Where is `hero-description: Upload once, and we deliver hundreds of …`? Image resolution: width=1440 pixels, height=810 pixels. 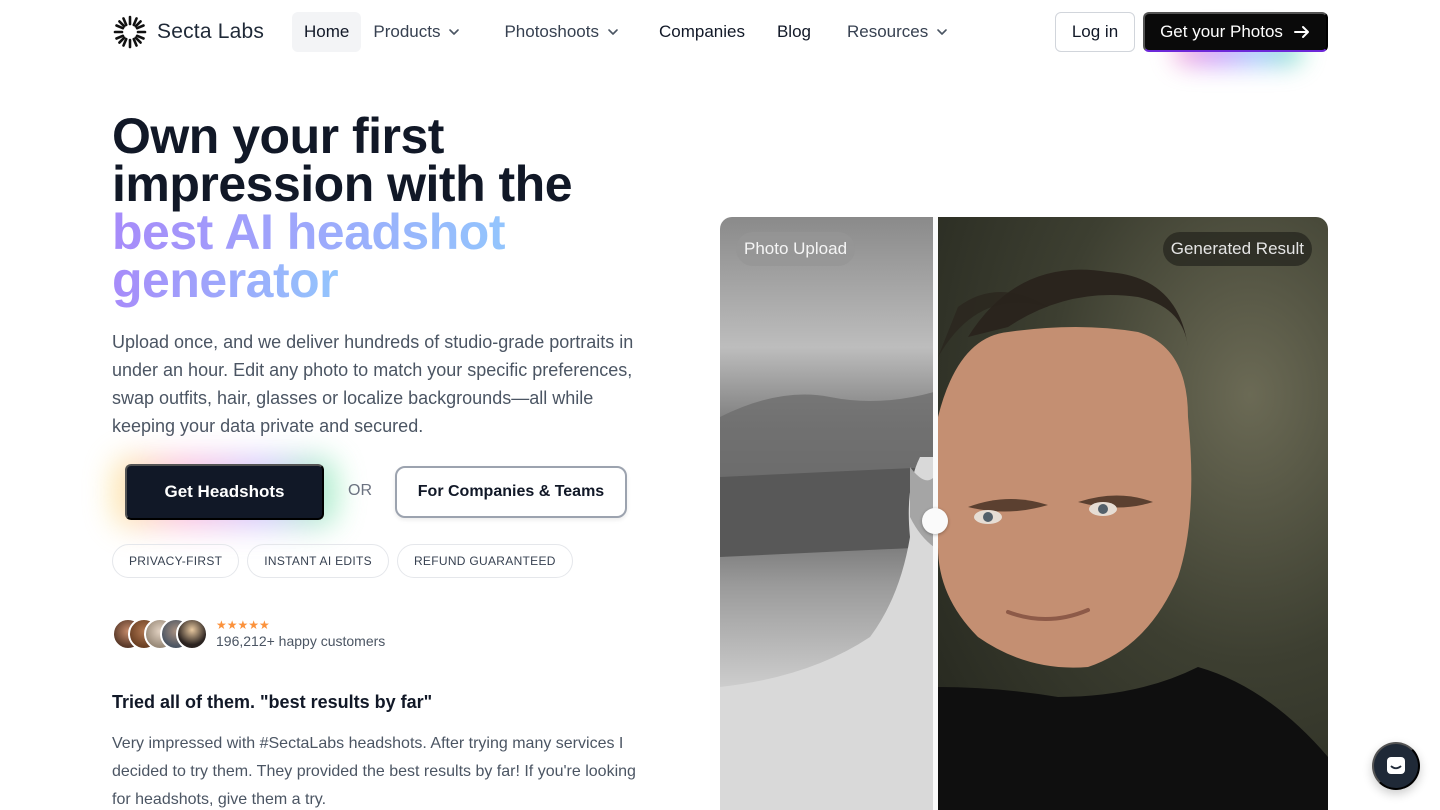
hero-description: Upload once, and we deliver hundreds of … is located at coordinates (373, 384).